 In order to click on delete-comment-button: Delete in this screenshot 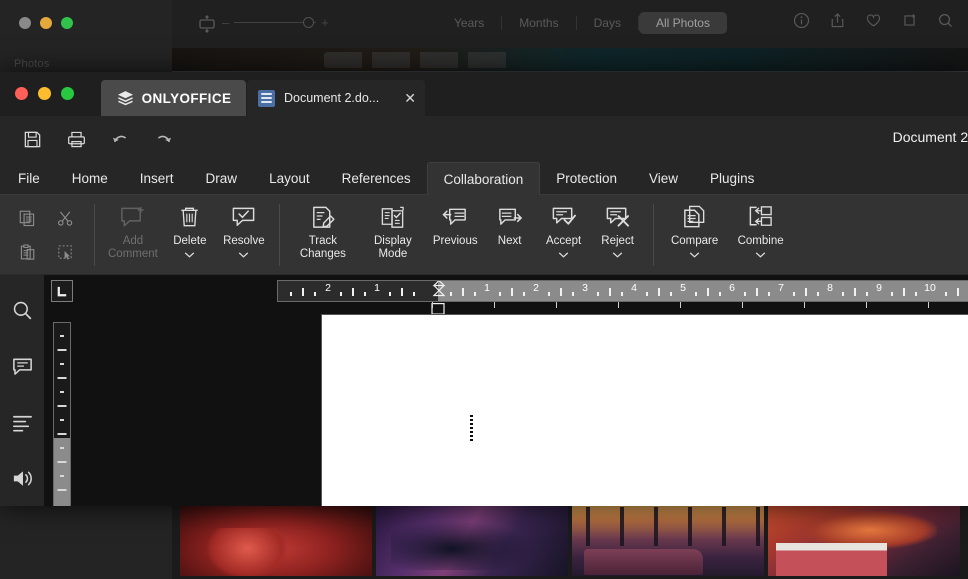, I will do `click(190, 235)`.